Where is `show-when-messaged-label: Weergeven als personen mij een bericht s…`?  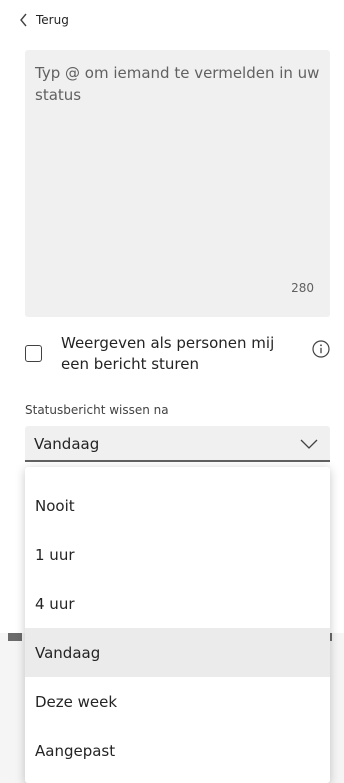
show-when-messaged-label: Weergeven als personen mij een bericht s… is located at coordinates (168, 353).